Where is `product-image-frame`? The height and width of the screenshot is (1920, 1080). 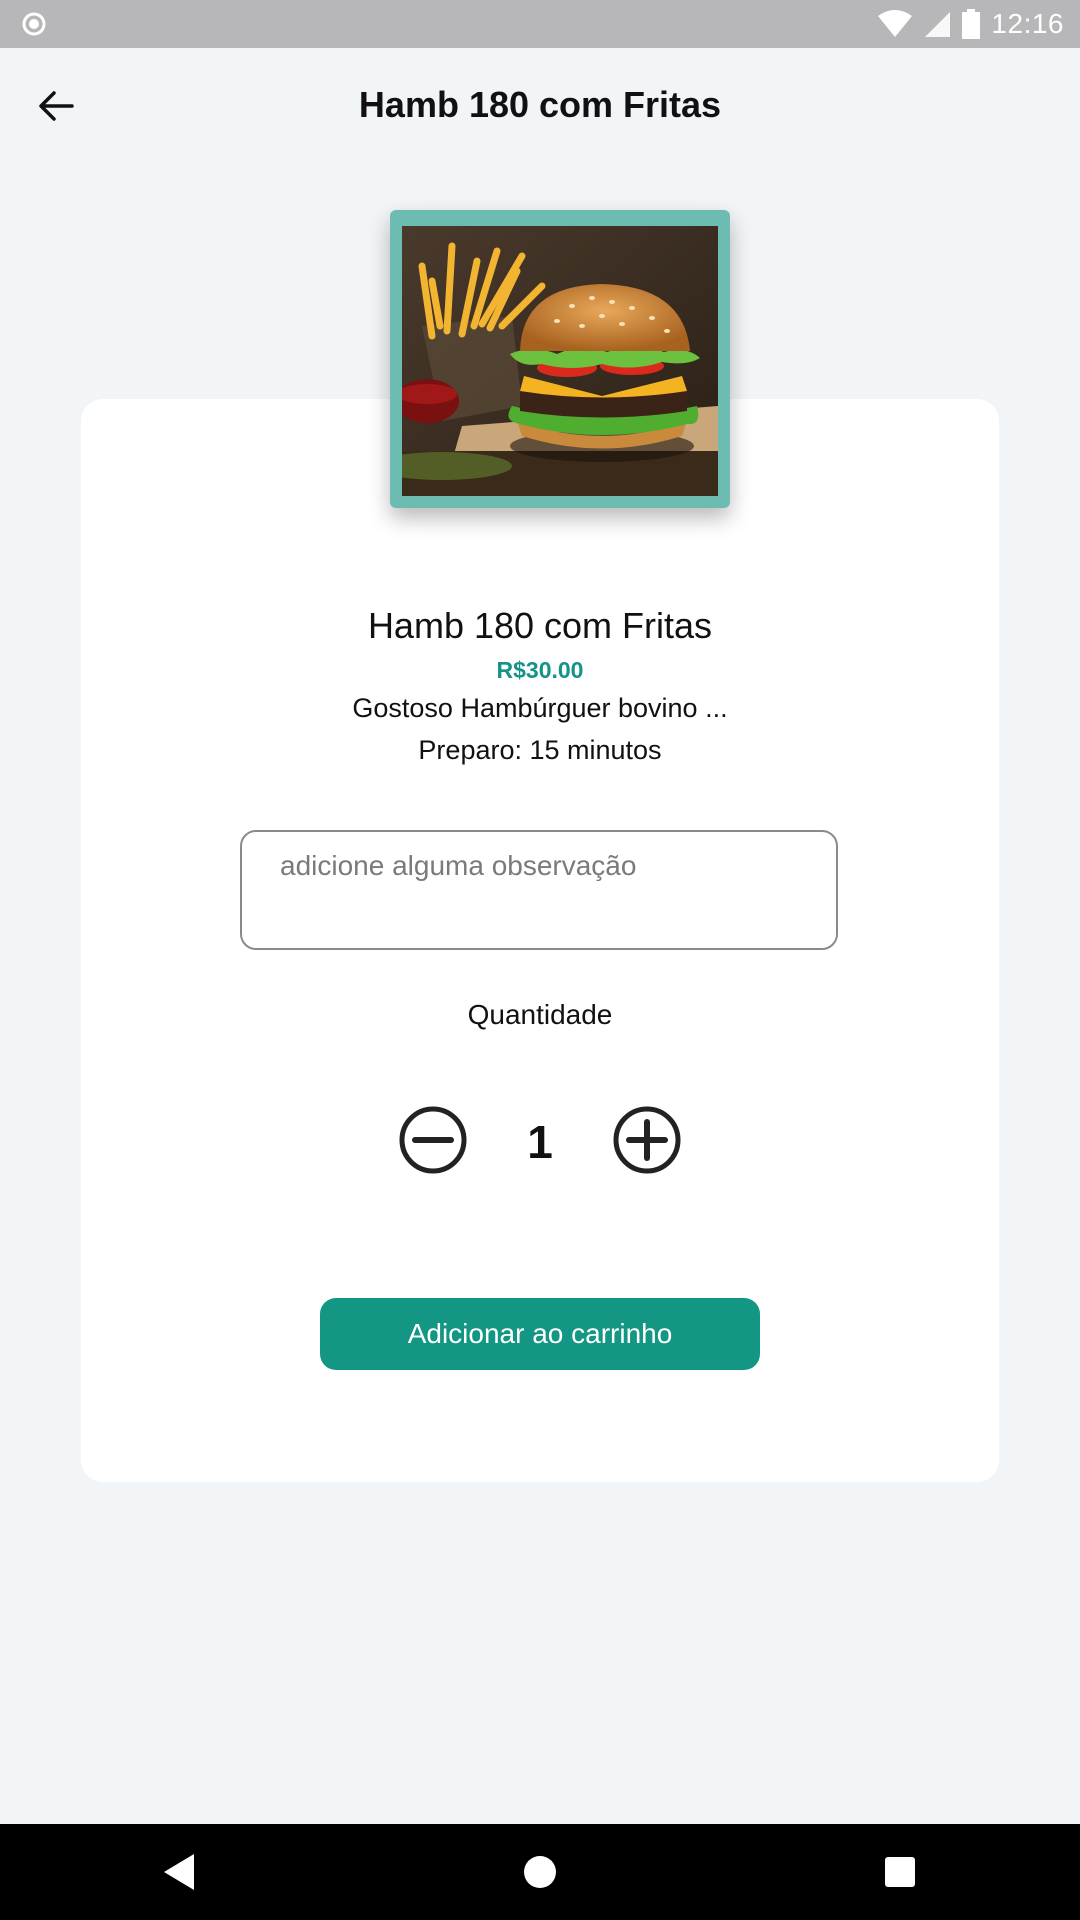
product-image-frame is located at coordinates (560, 359).